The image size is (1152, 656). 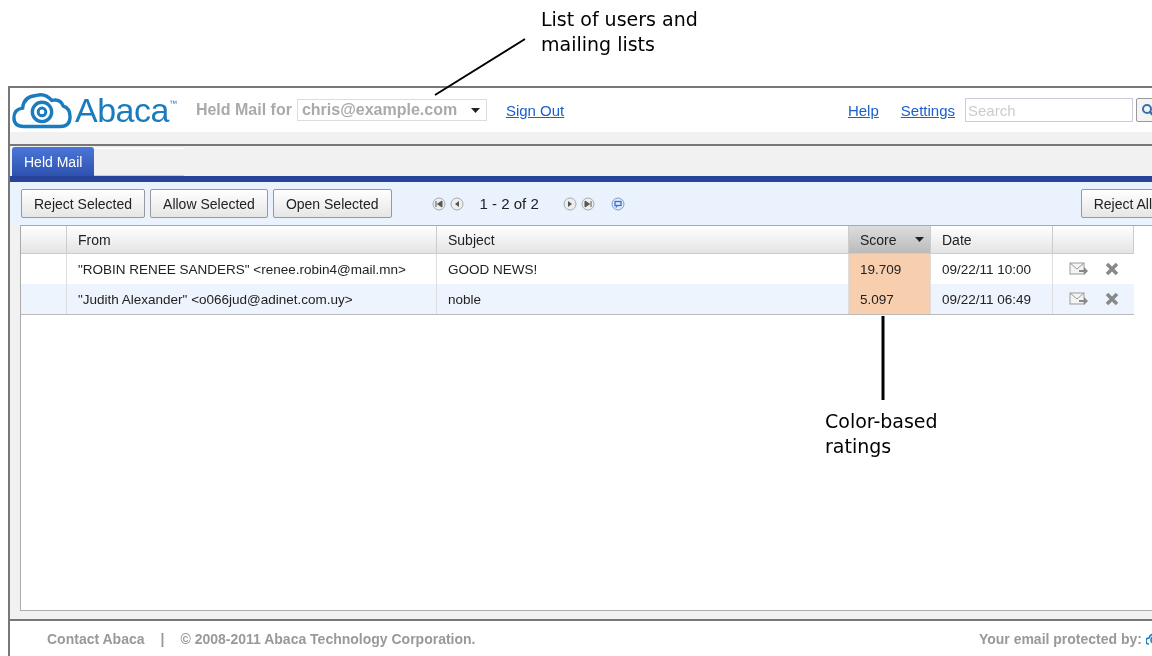 I want to click on score-cell: 19.709, so click(x=890, y=269).